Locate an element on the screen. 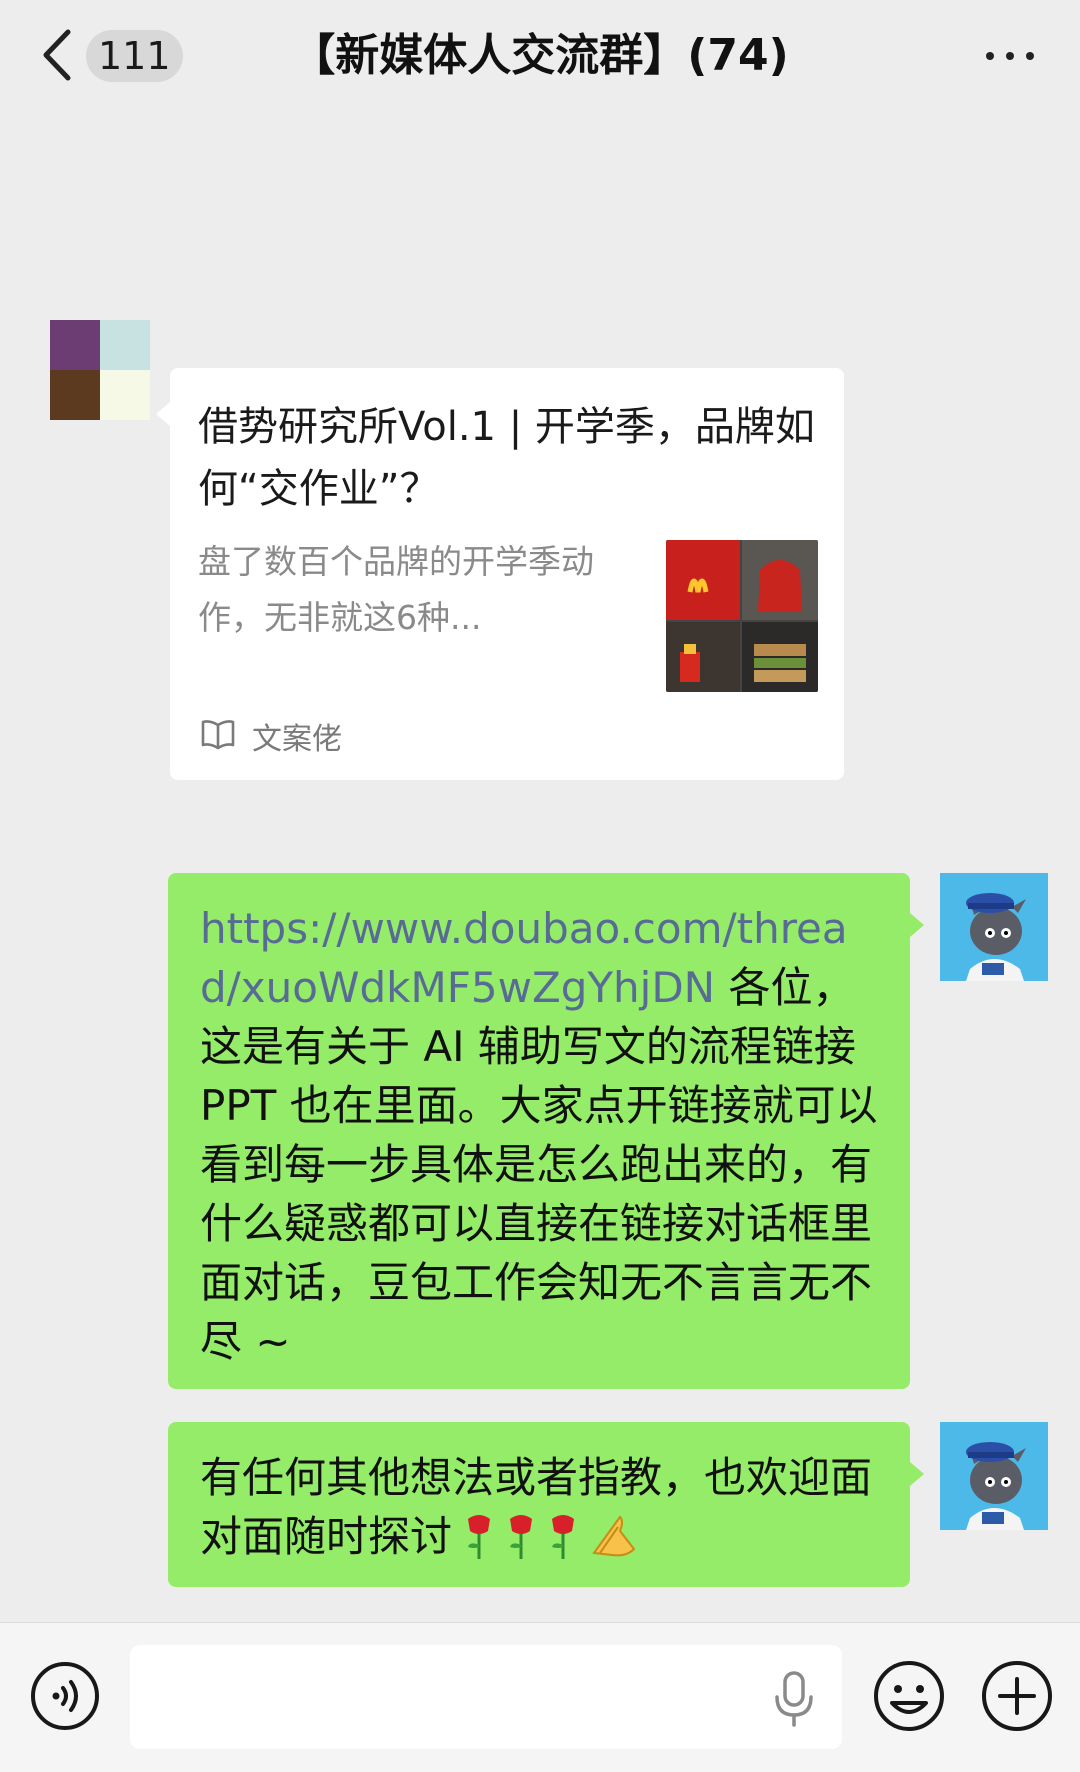  input-bar is located at coordinates (540, 1697).